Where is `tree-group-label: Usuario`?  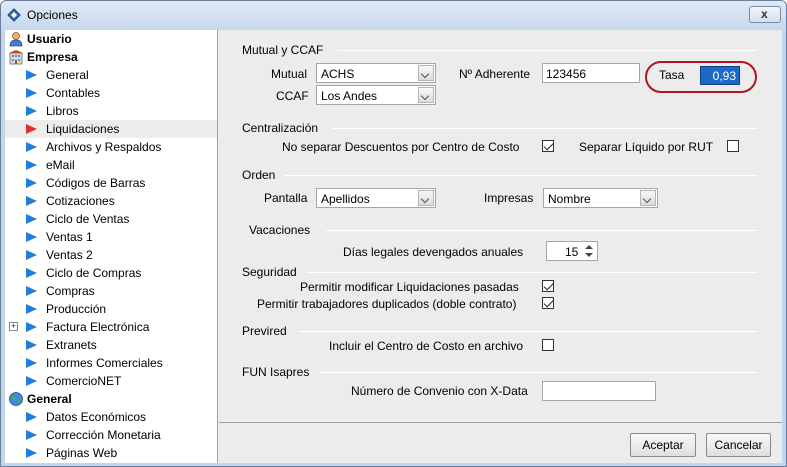
tree-group-label: Usuario is located at coordinates (49, 39).